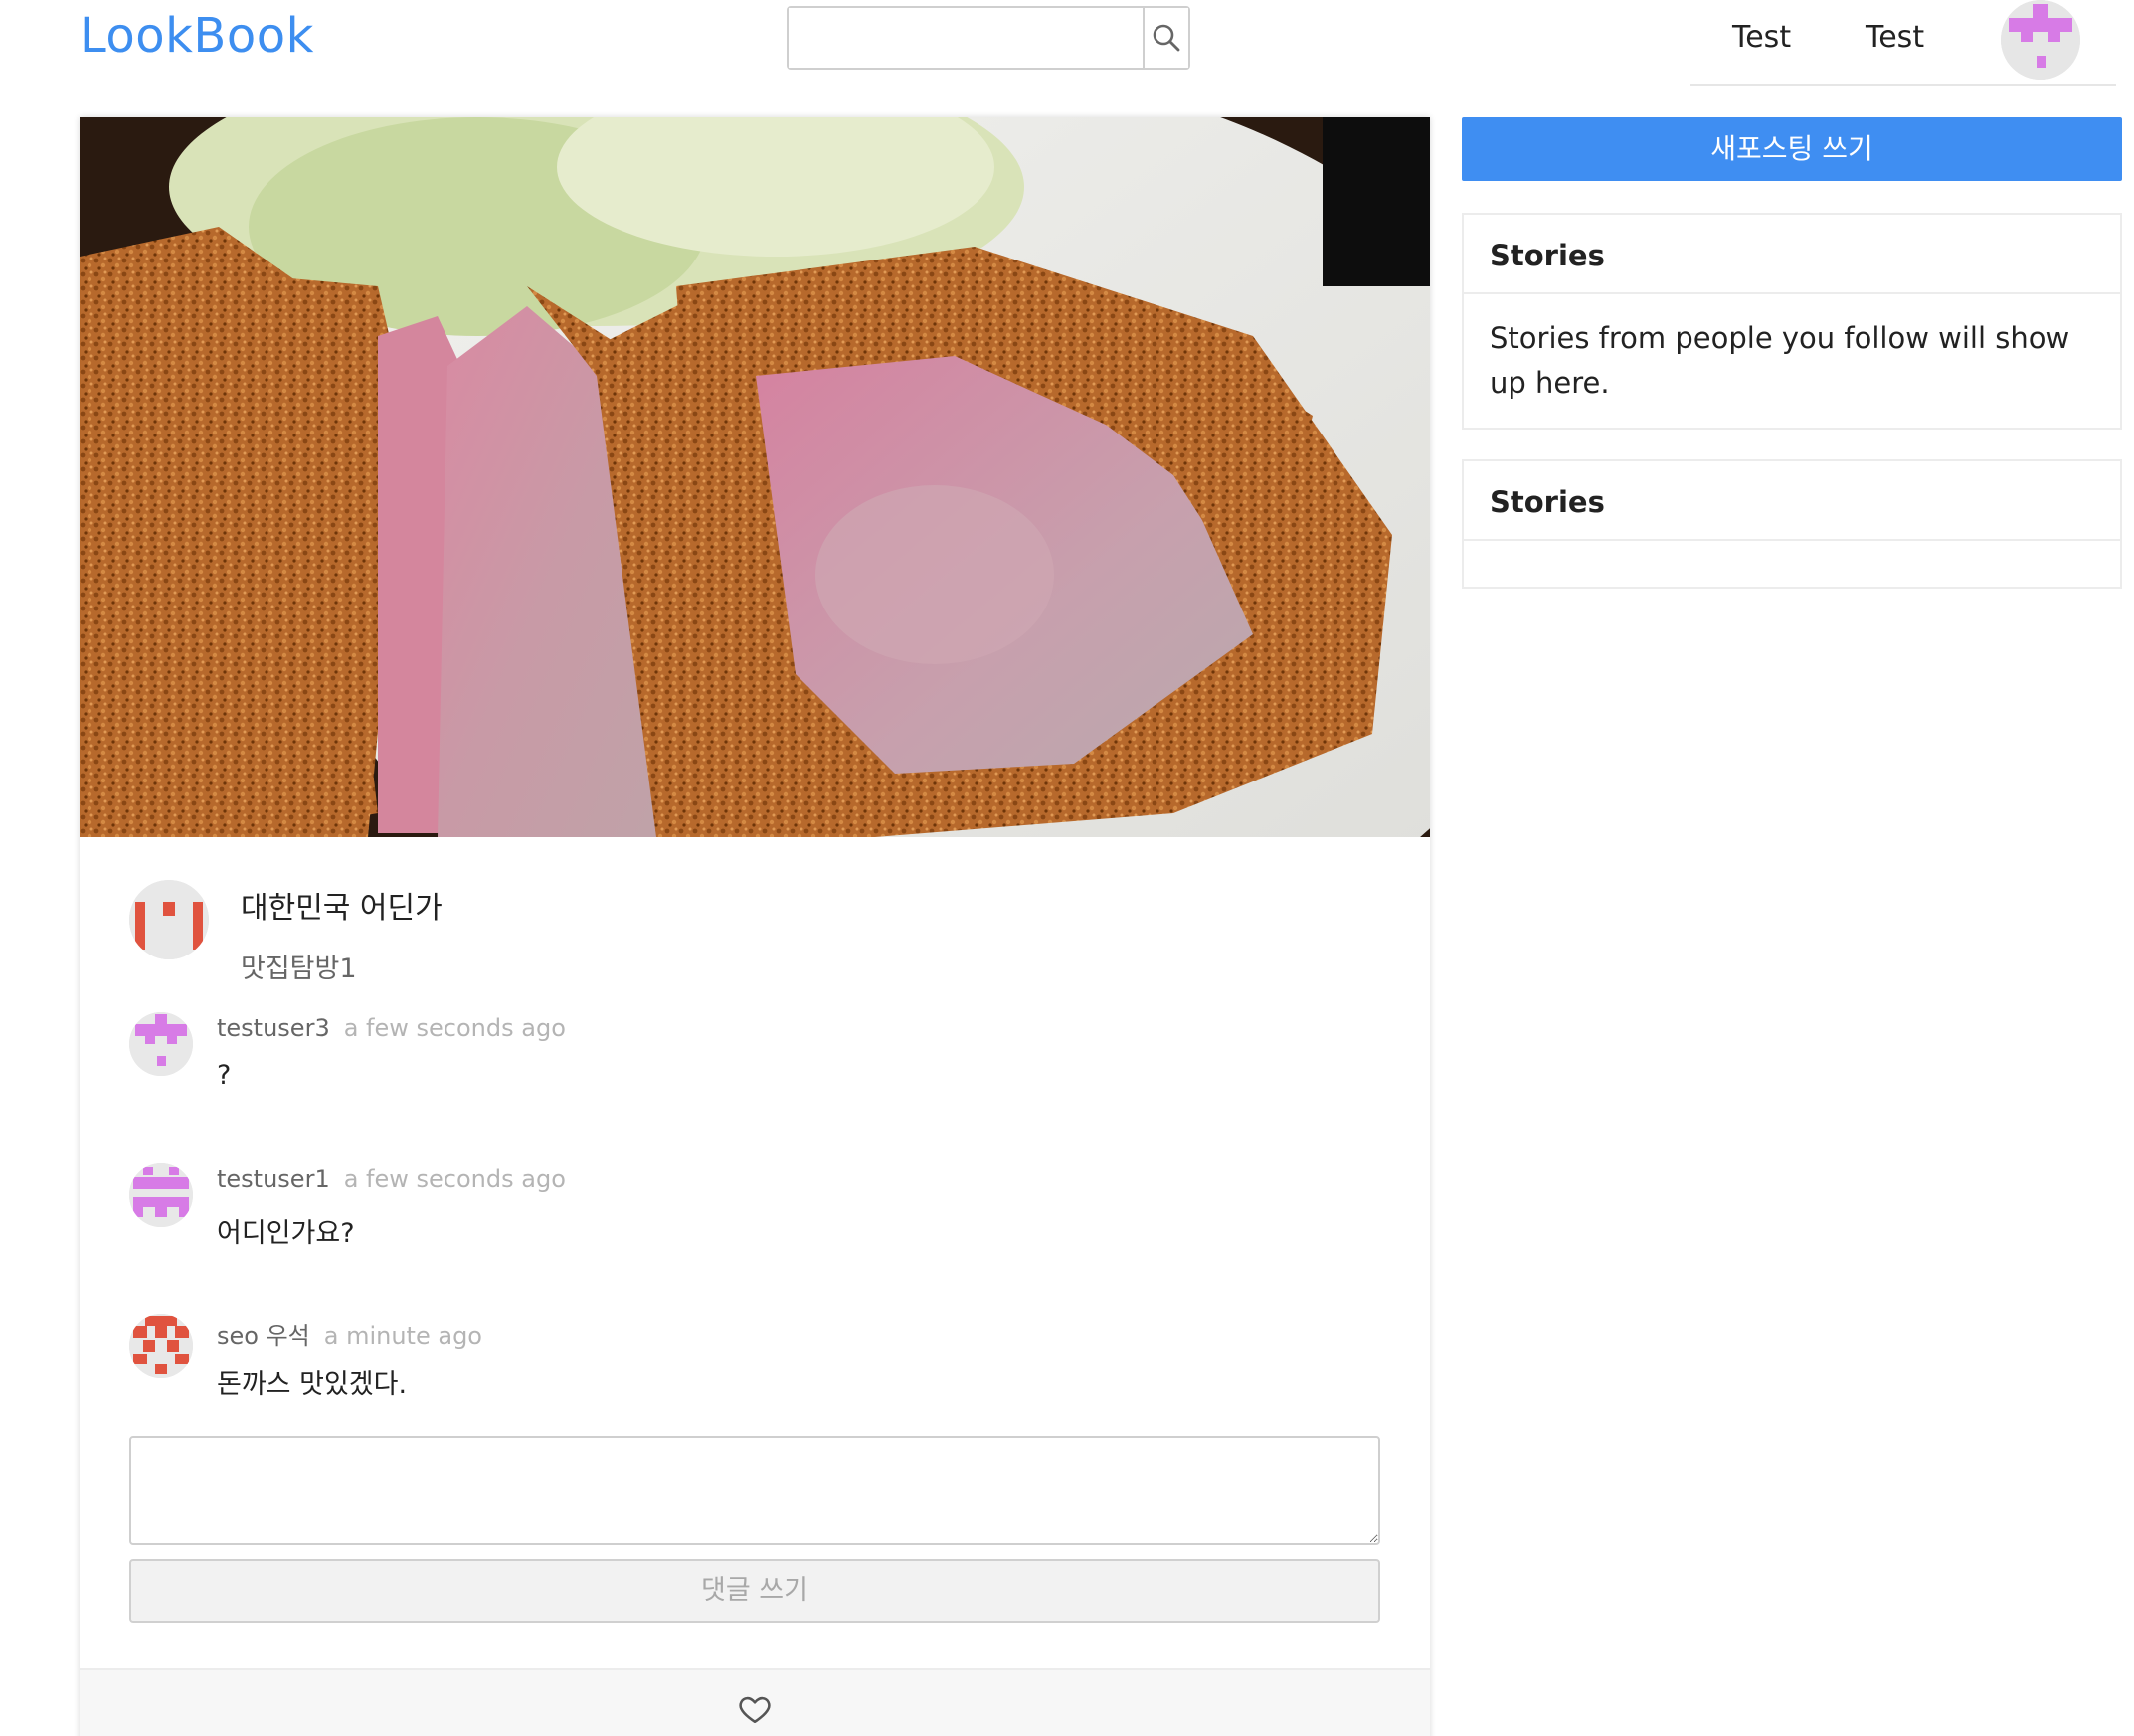  What do you see at coordinates (1761, 38) in the screenshot?
I see `nav-link-test-1: Test` at bounding box center [1761, 38].